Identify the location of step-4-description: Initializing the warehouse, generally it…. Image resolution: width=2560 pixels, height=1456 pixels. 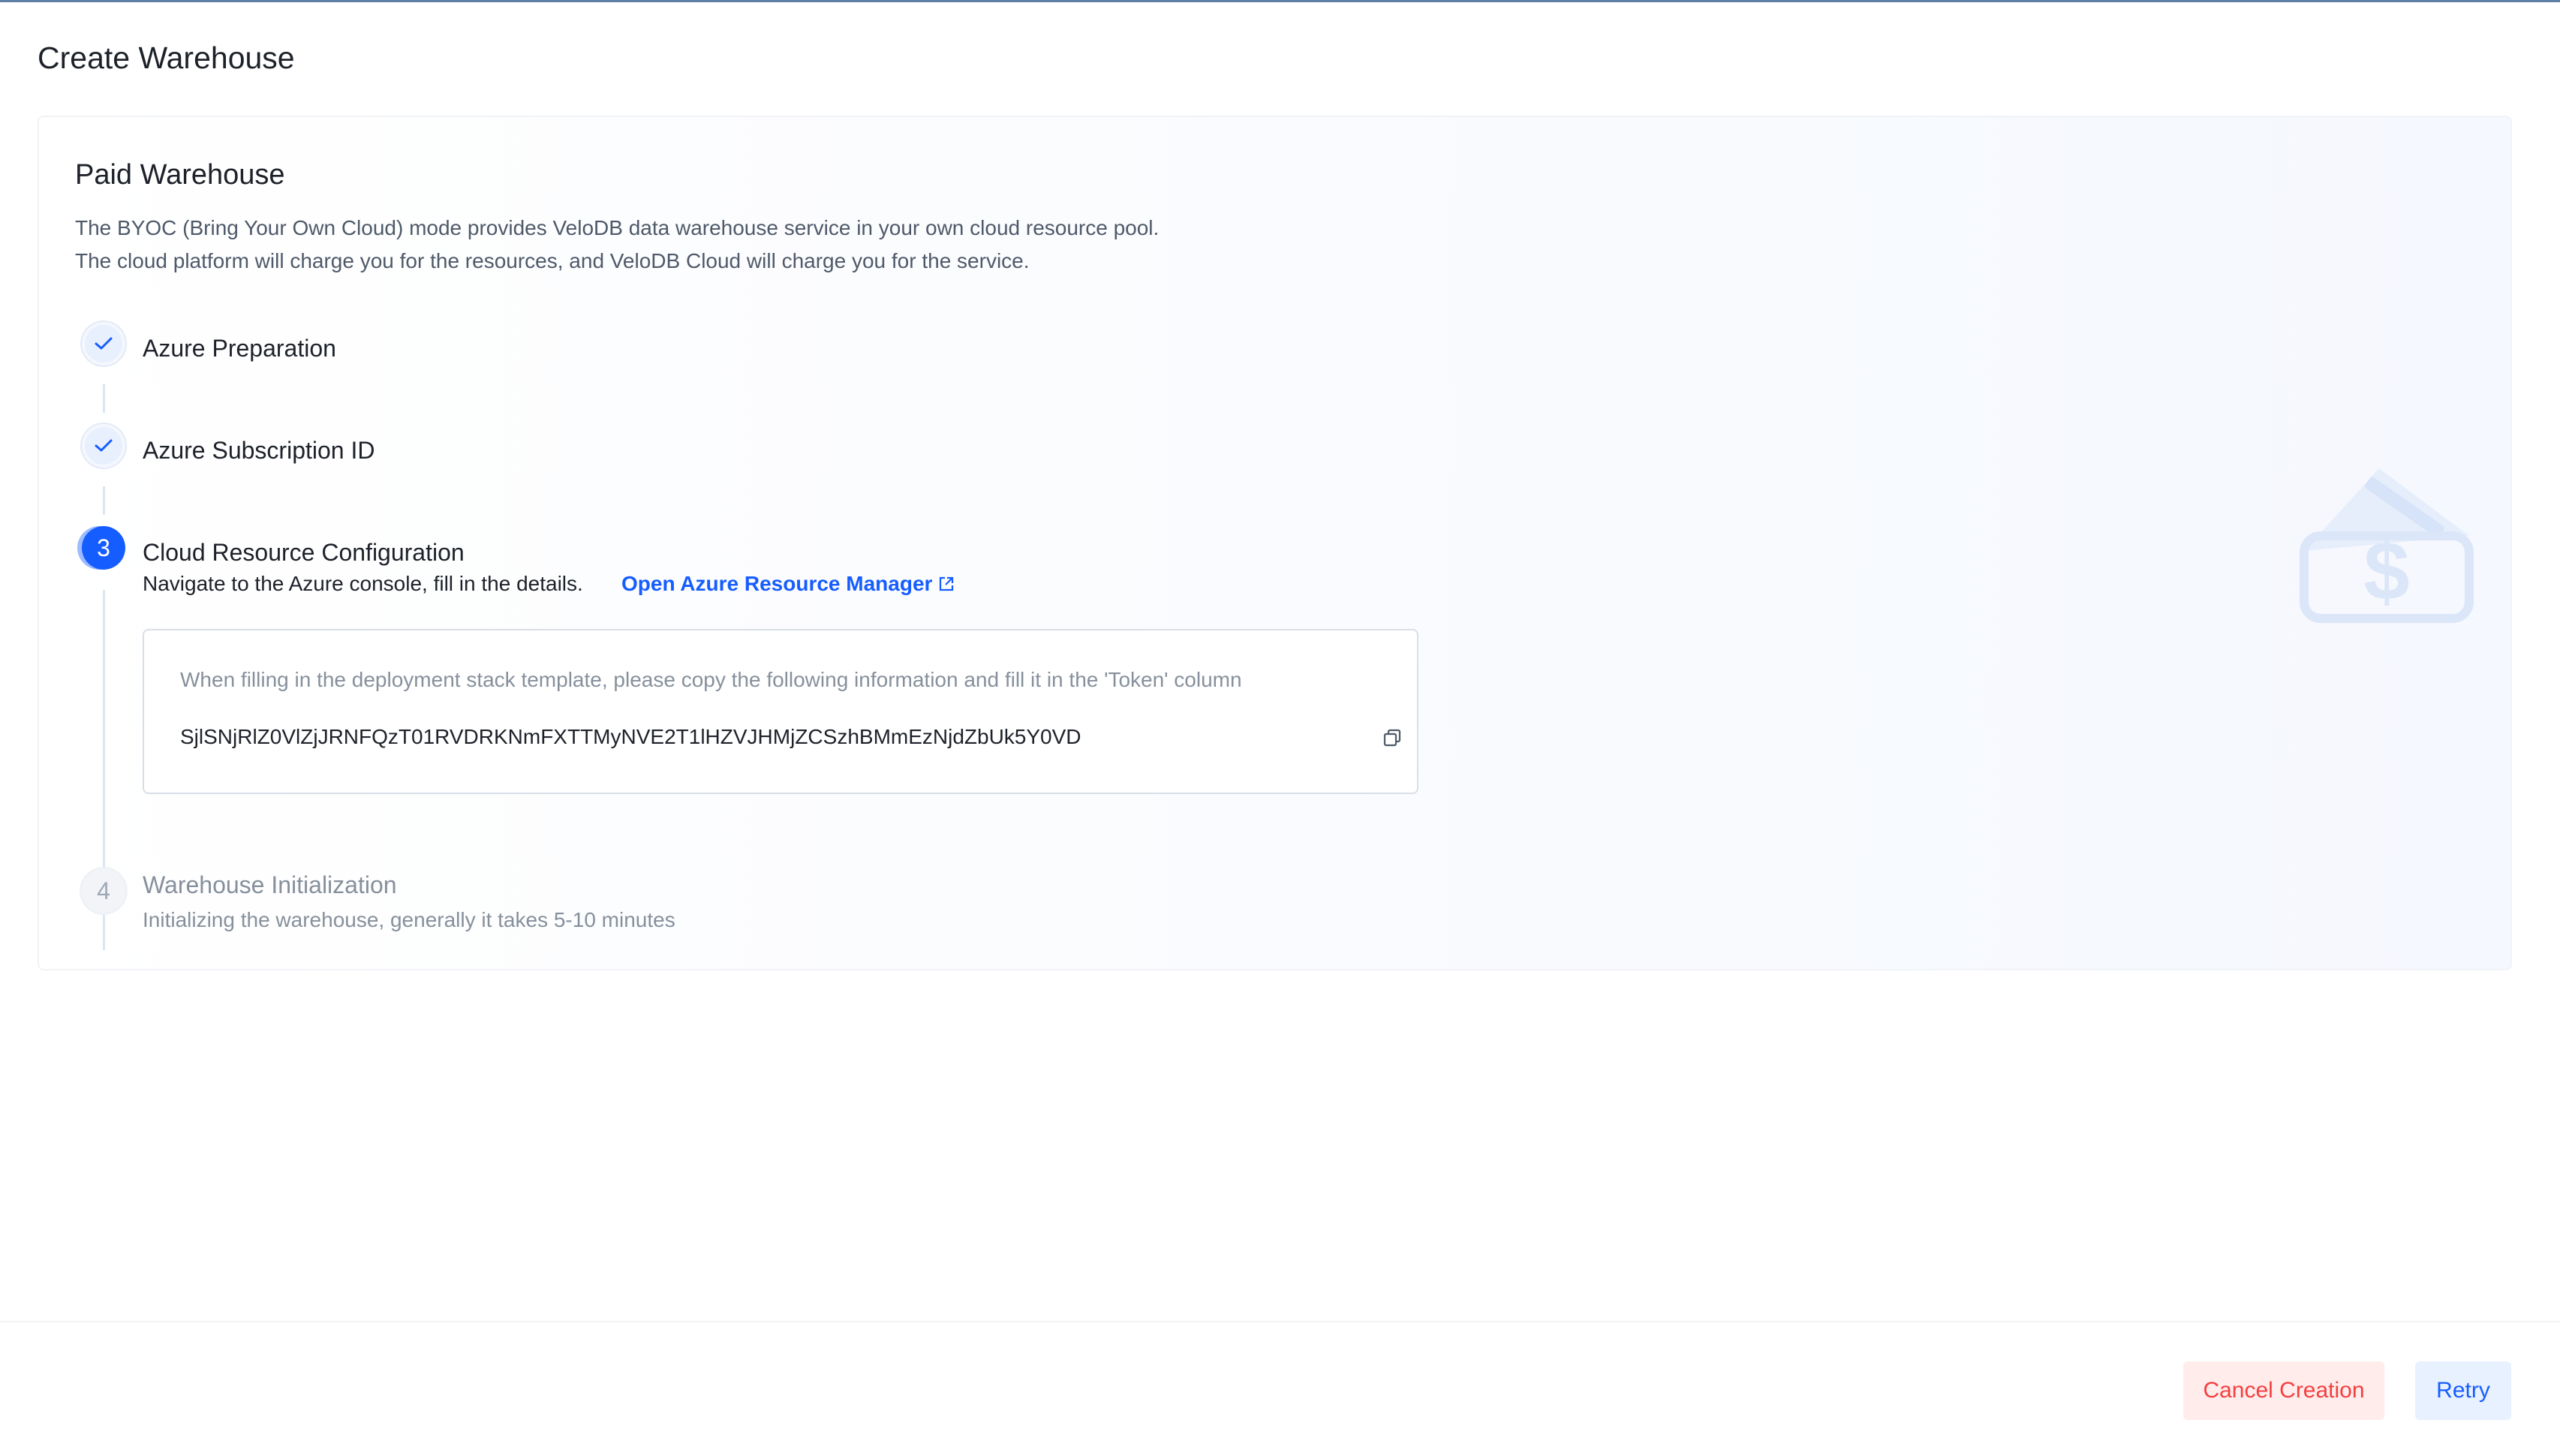
(409, 919).